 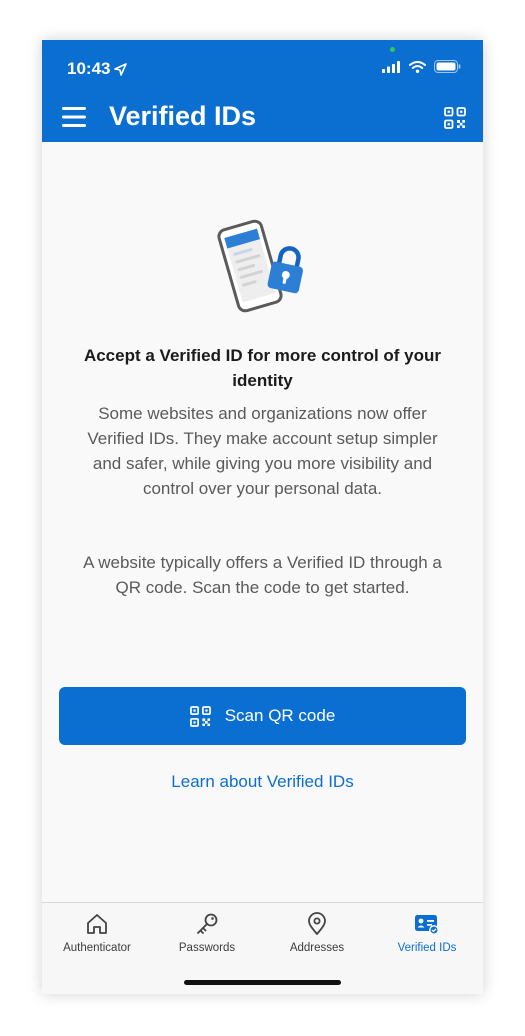 I want to click on app-header: 10:43 Verified IDs, so click(x=262, y=91).